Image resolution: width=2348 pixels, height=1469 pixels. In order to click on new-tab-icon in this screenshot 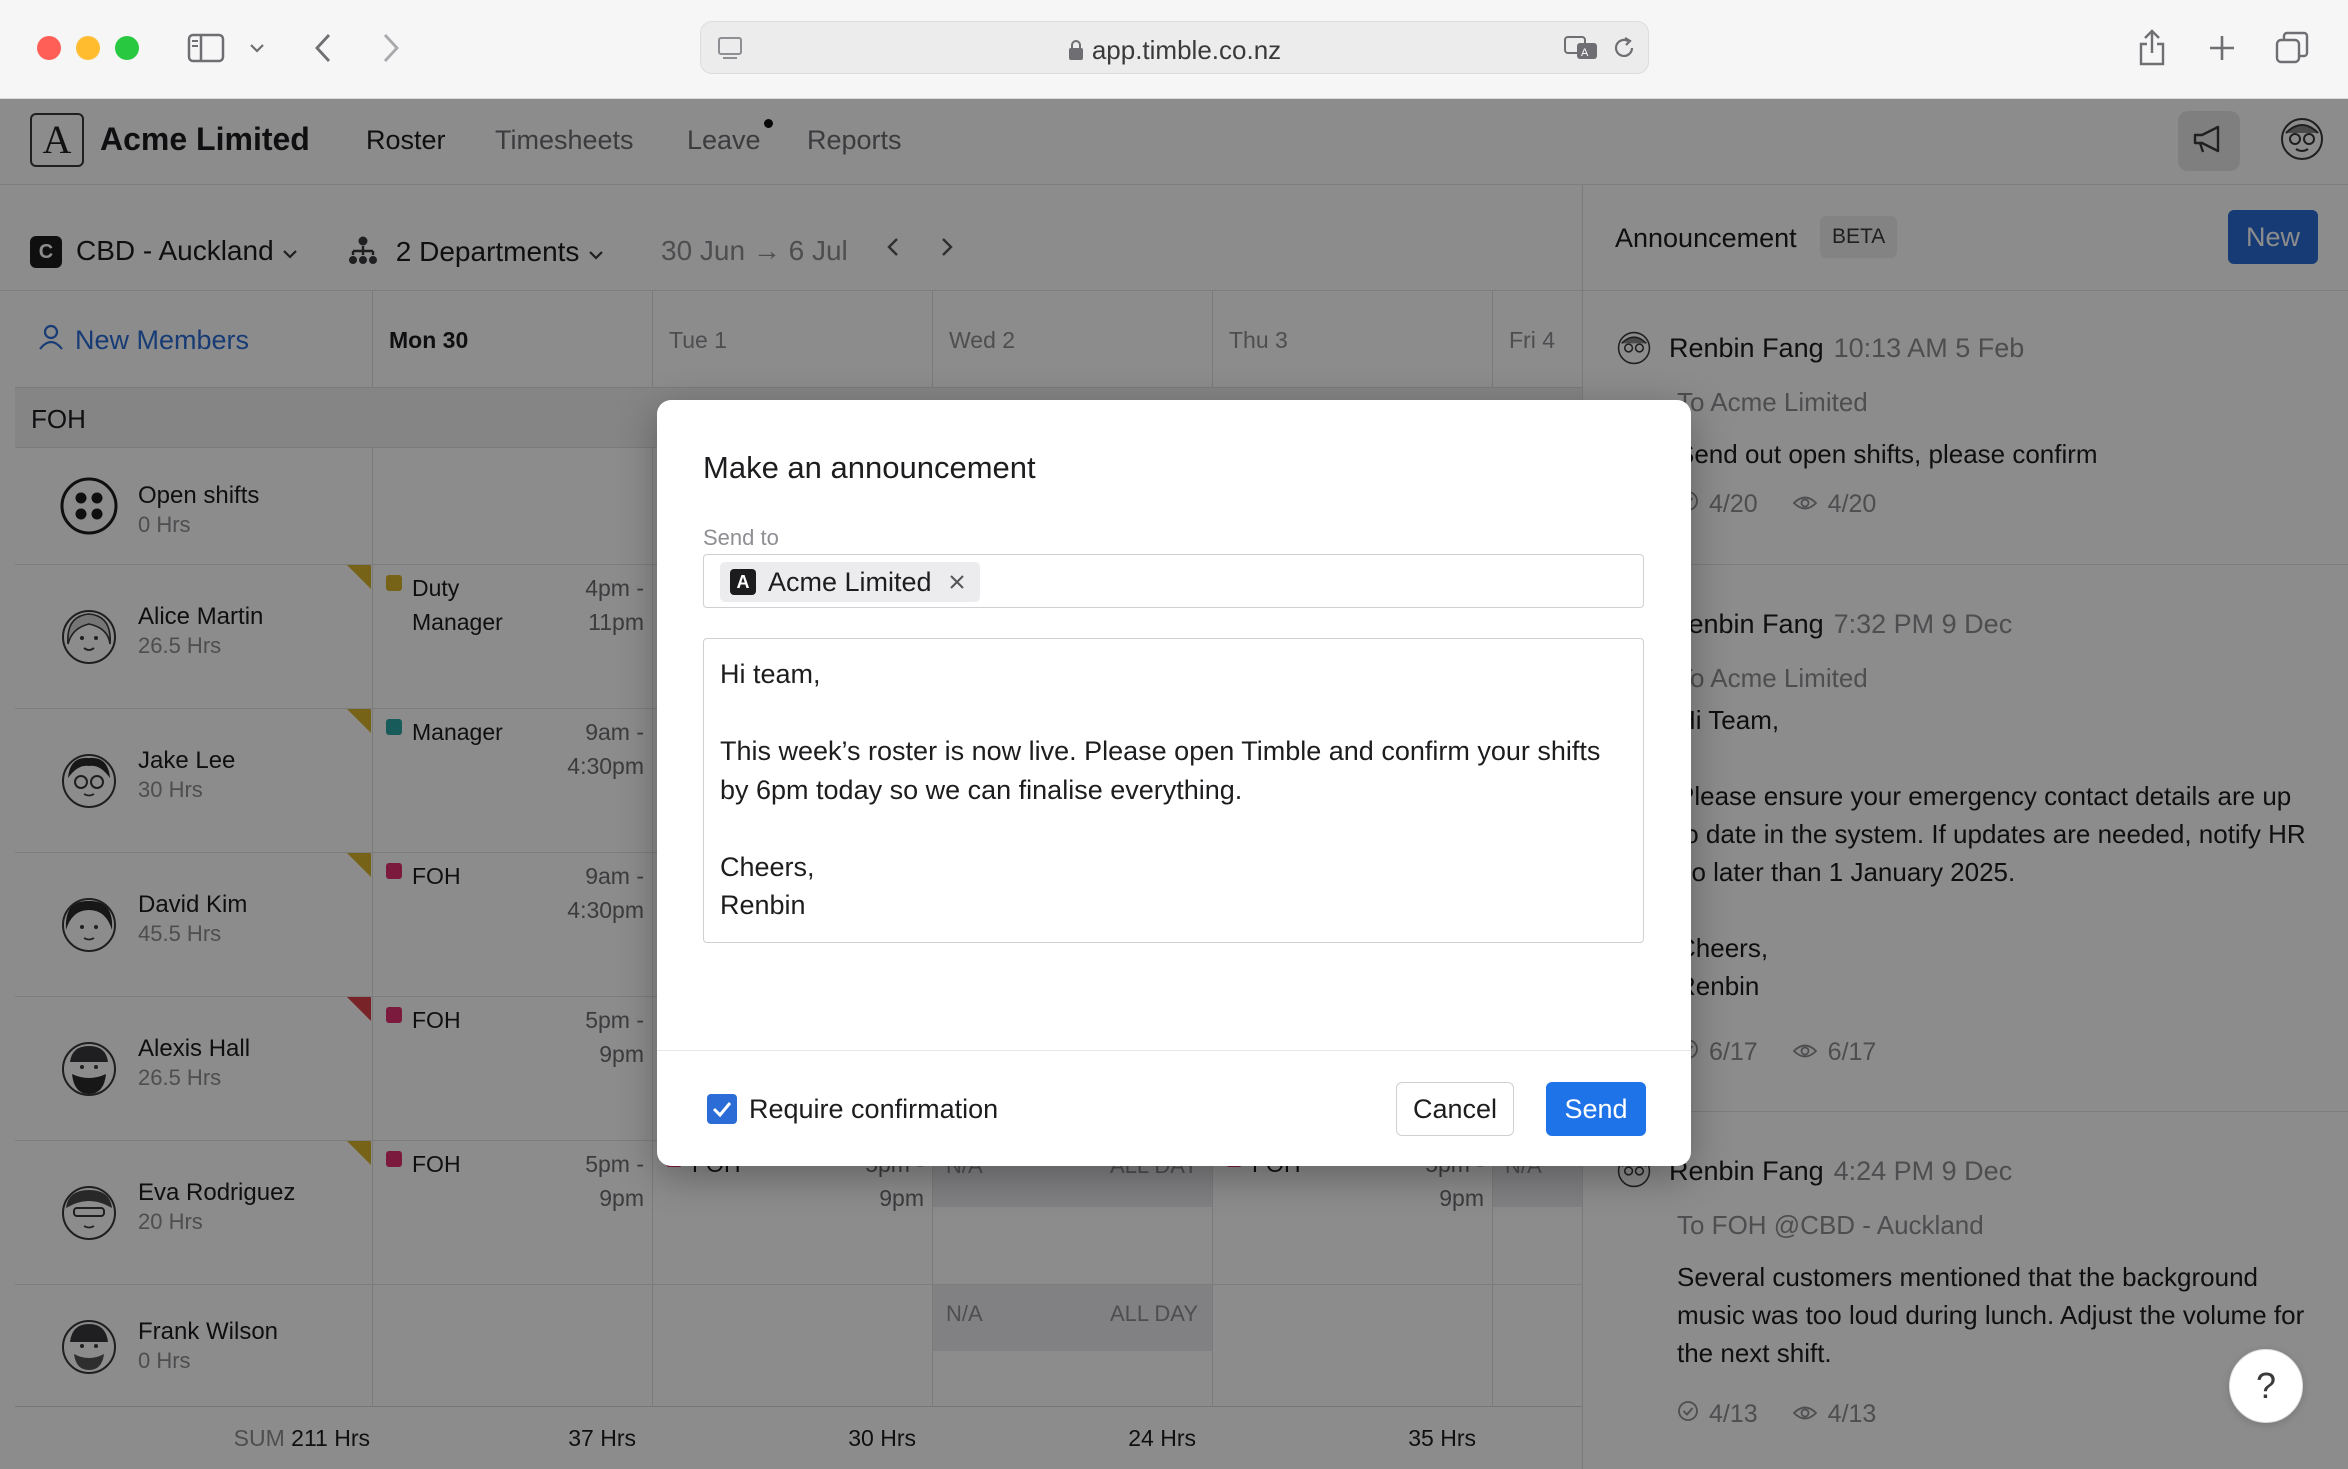, I will do `click(2222, 48)`.